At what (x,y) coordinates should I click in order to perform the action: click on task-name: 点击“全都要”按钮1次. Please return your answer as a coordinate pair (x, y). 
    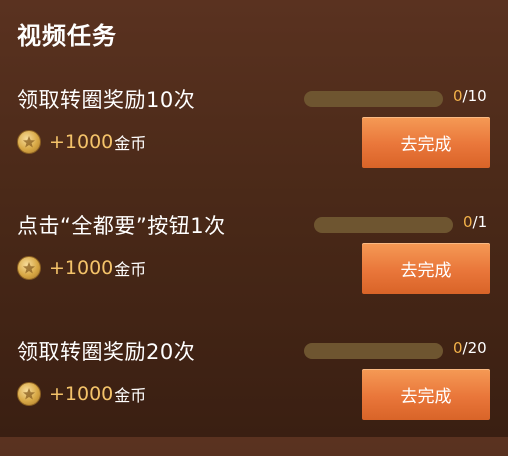
    Looking at the image, I should click on (121, 226).